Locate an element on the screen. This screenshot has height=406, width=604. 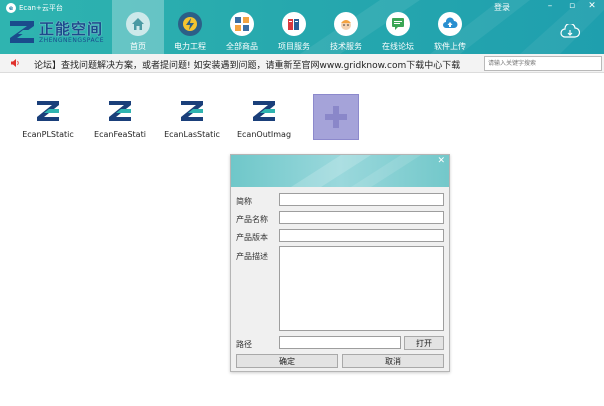
add-app-button is located at coordinates (336, 117).